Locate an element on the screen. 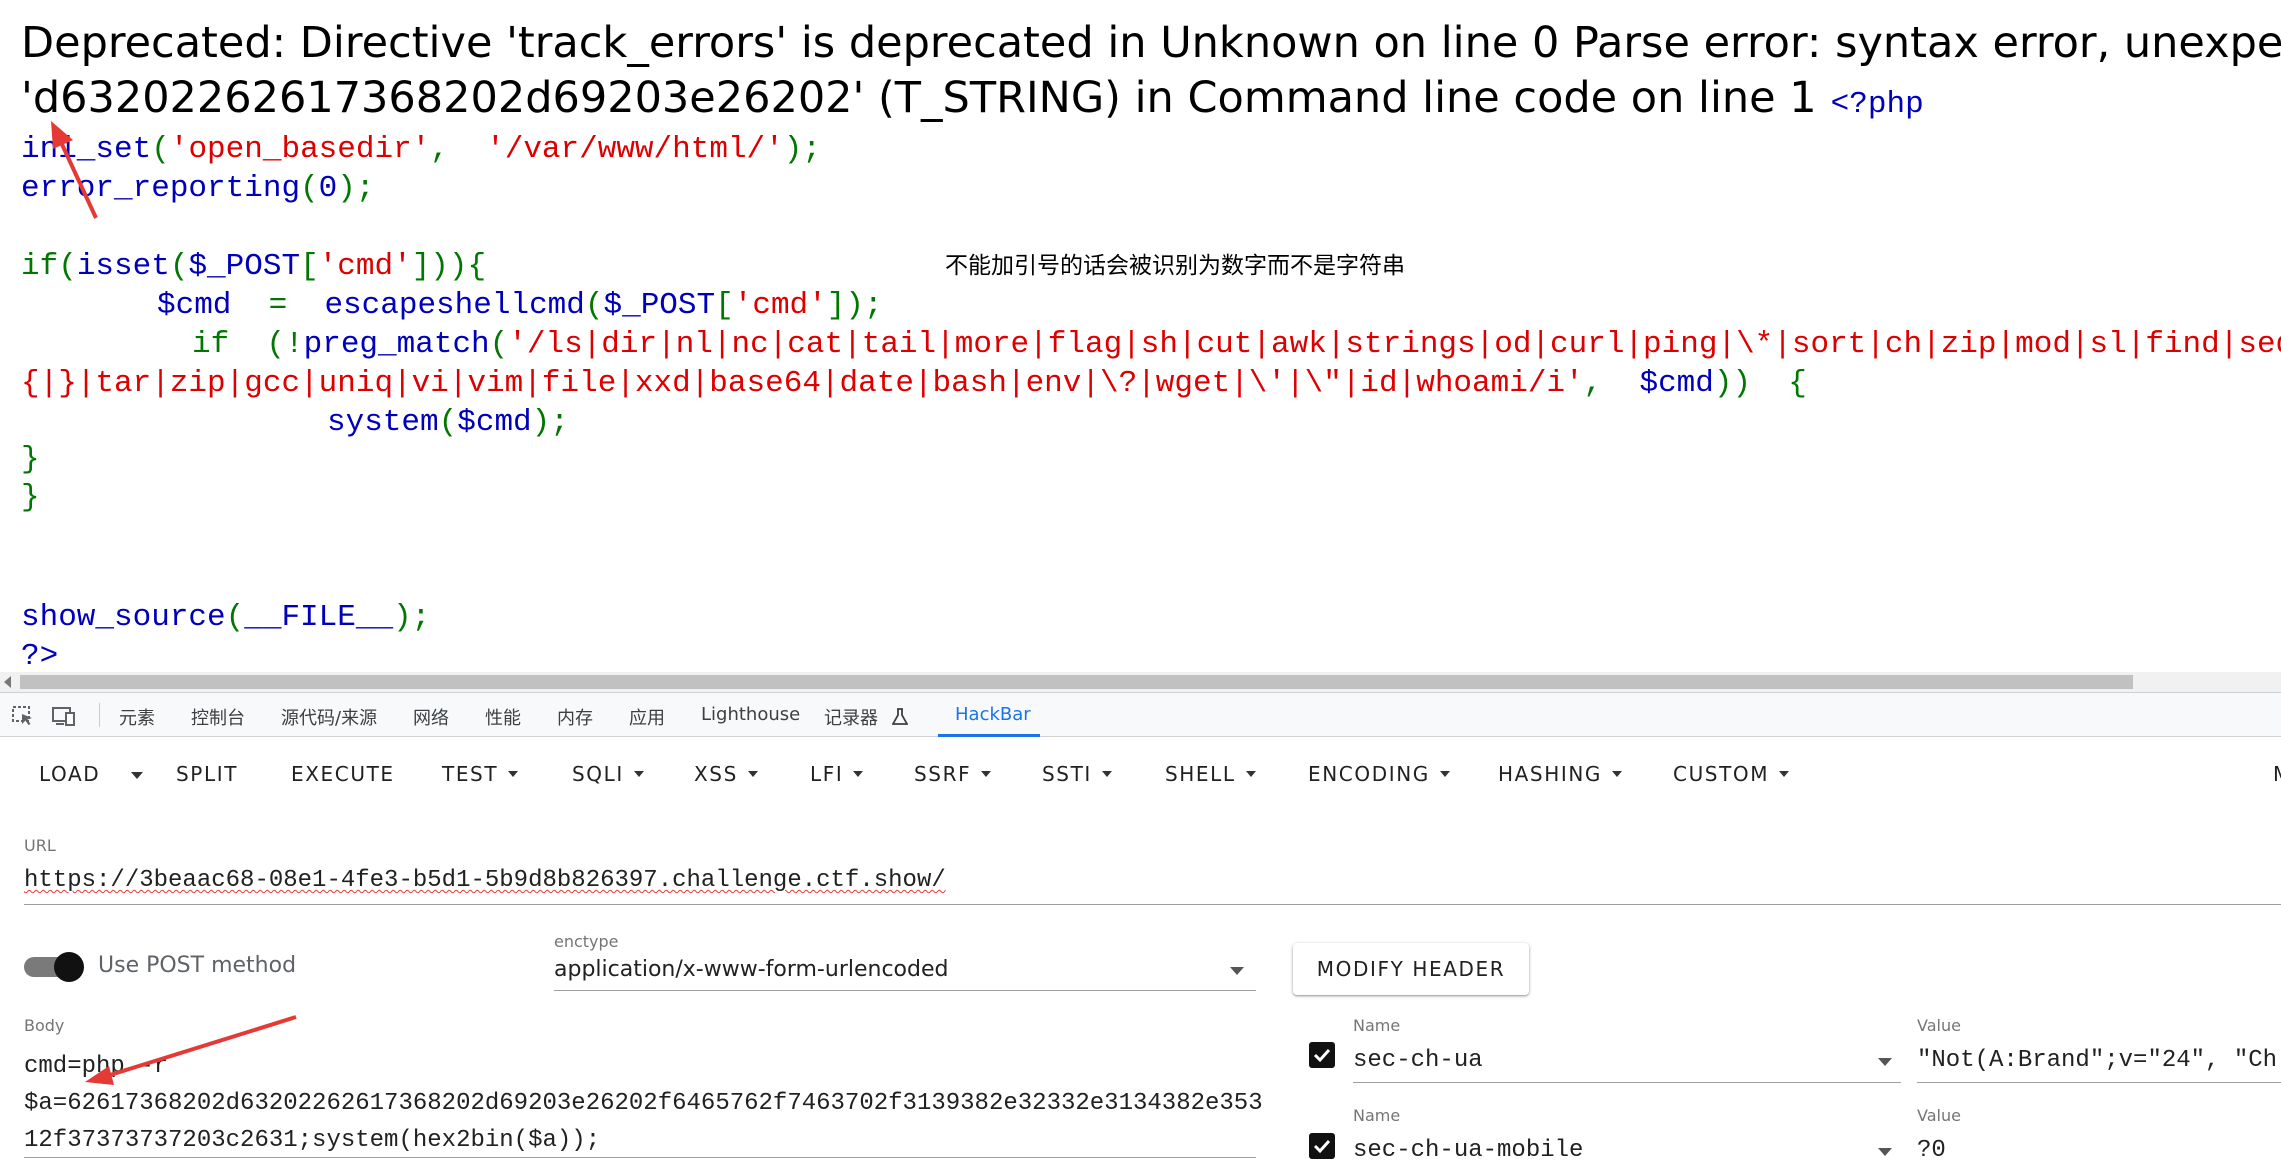 Image resolution: width=2281 pixels, height=1170 pixels. header-2-value-input: ?0 is located at coordinates (1931, 1150).